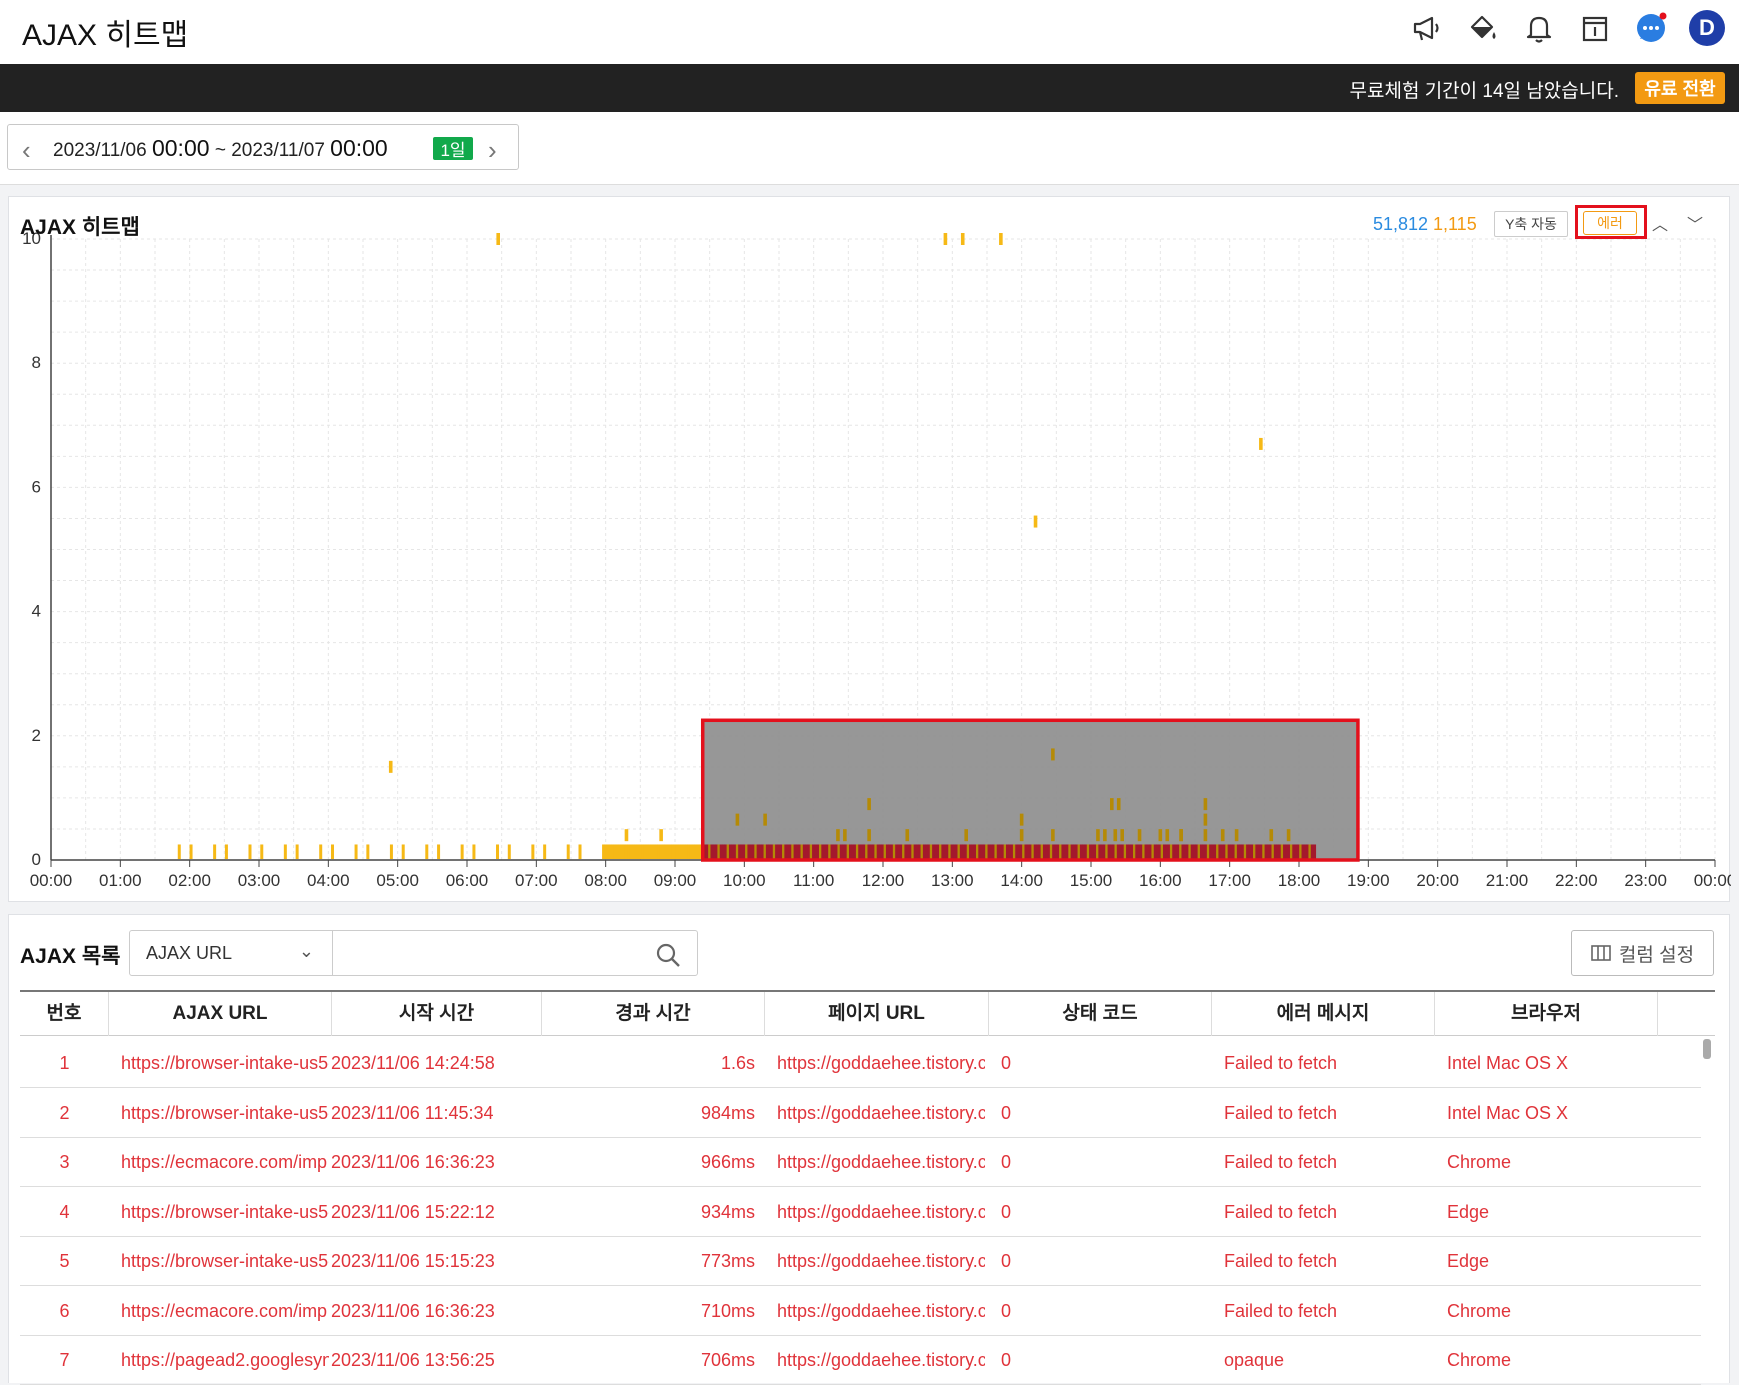  What do you see at coordinates (1539, 28) in the screenshot?
I see `bell-icon` at bounding box center [1539, 28].